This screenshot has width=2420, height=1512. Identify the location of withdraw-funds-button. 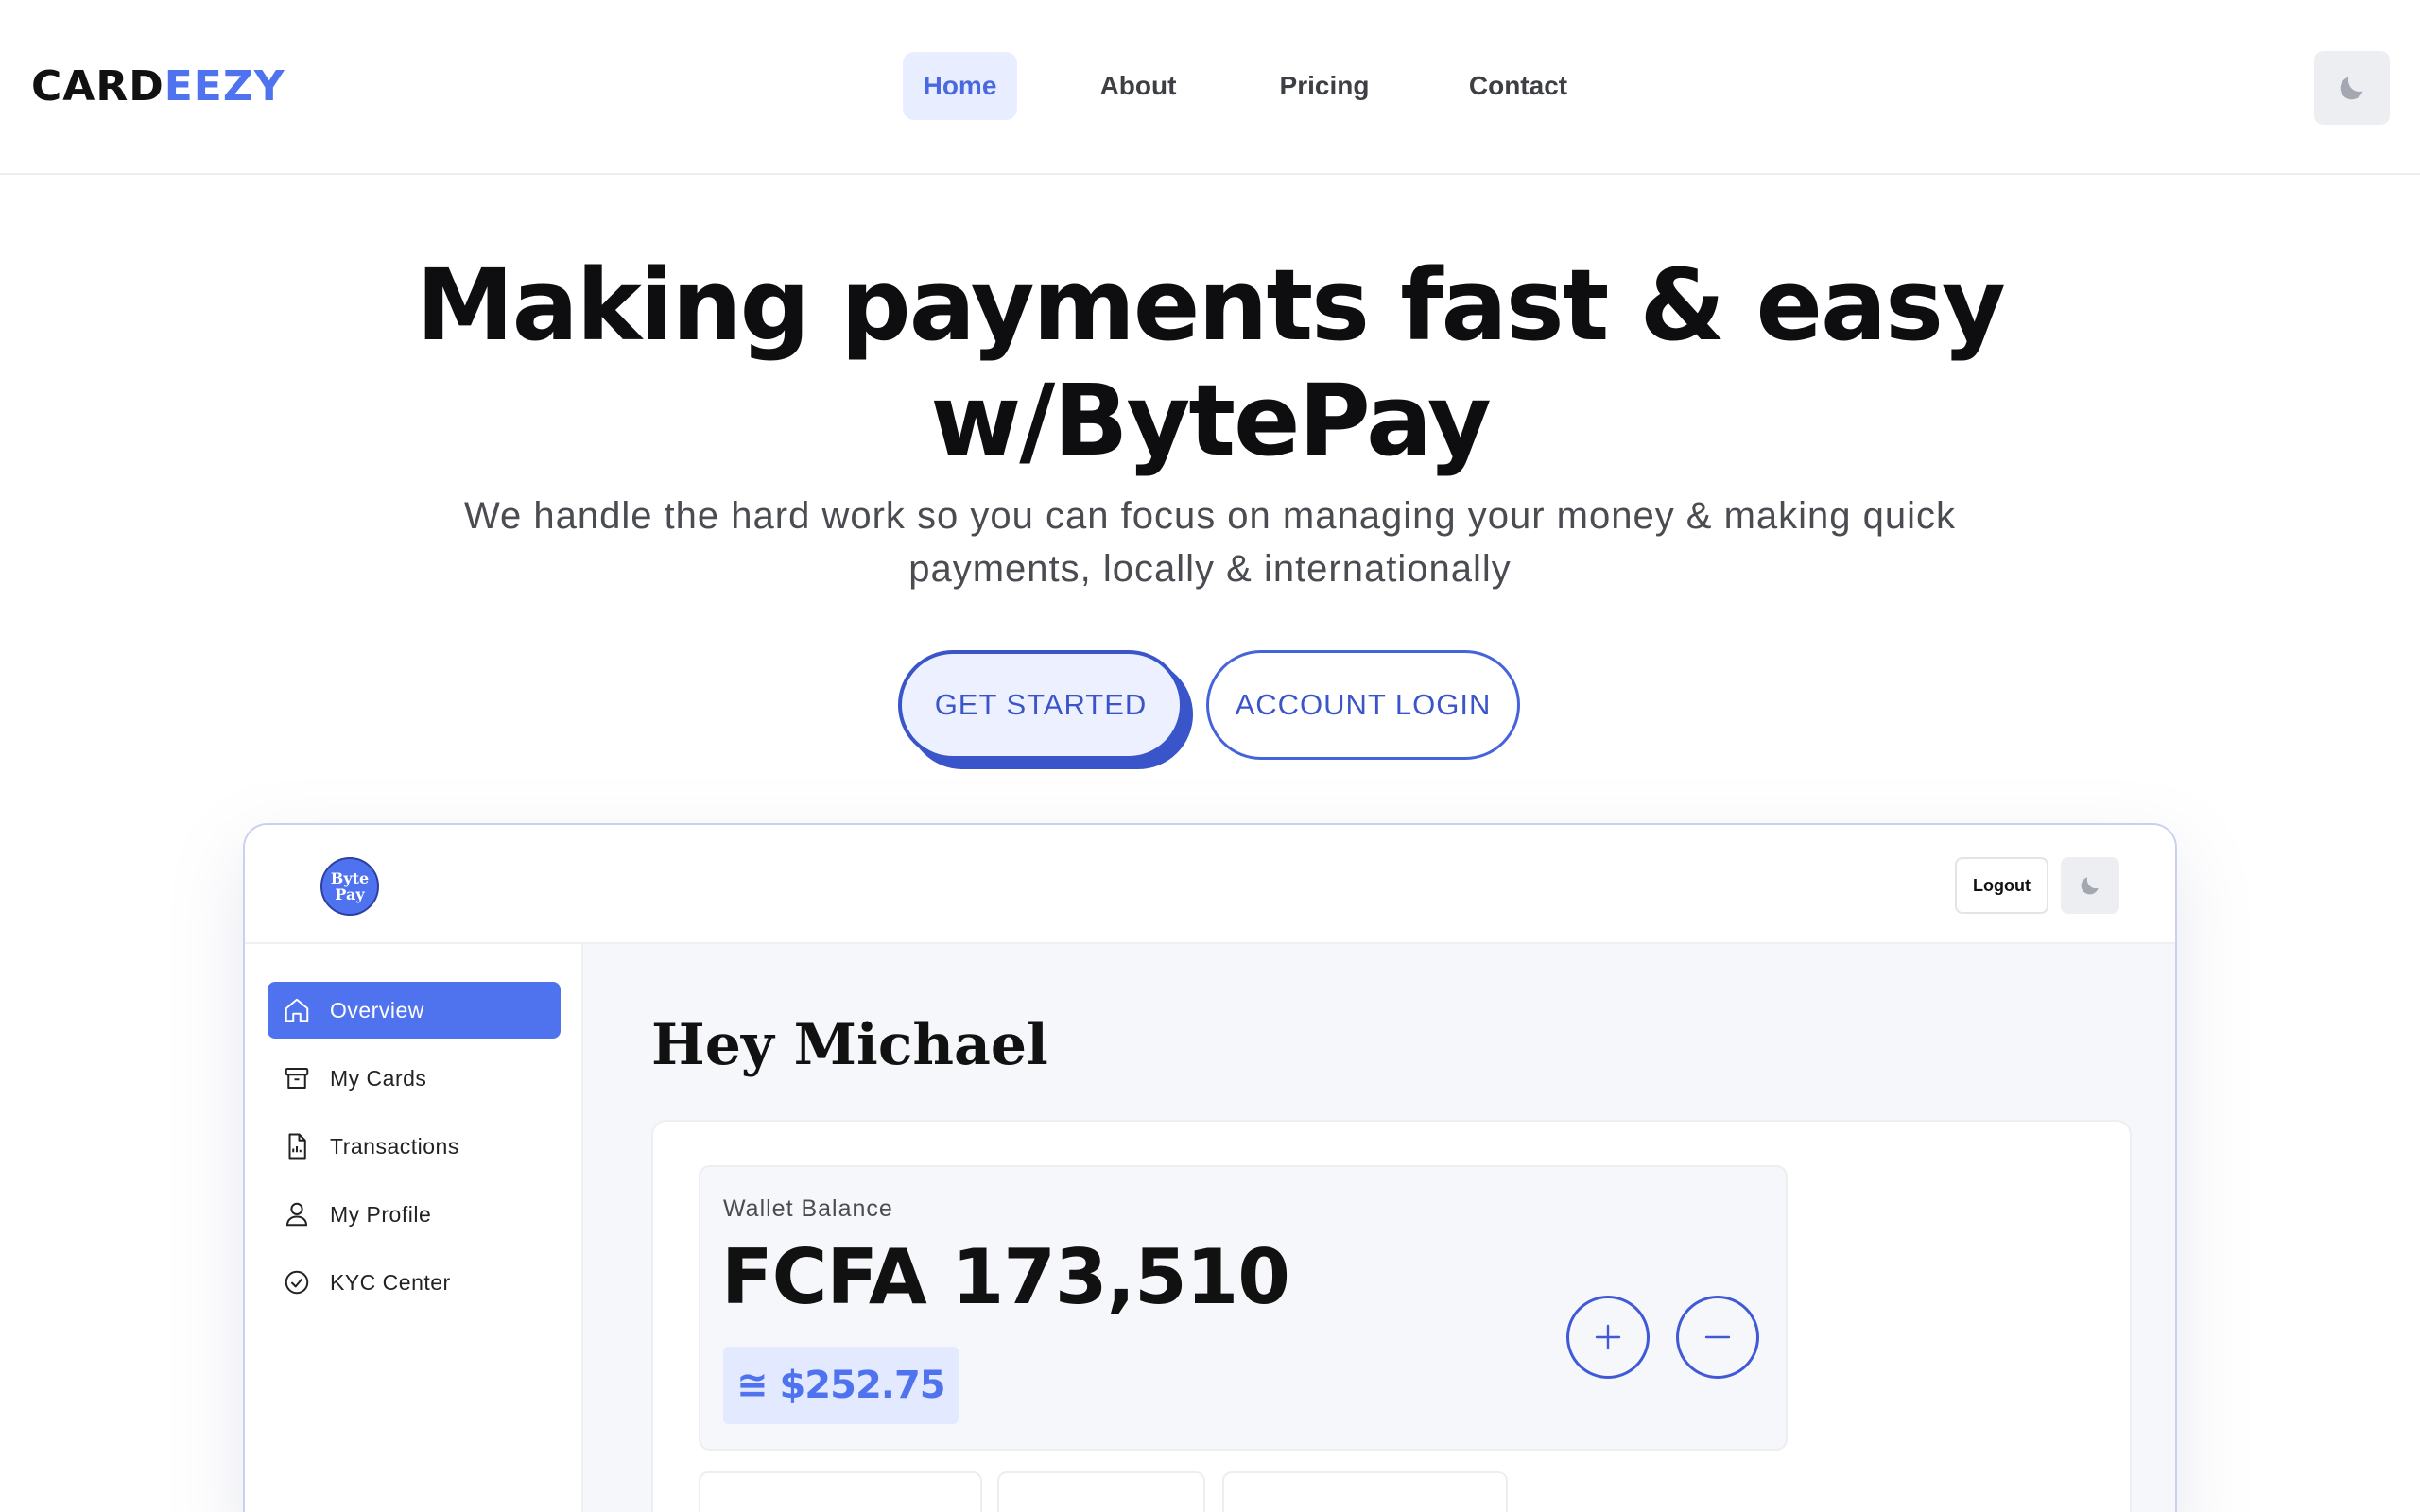
(1717, 1337).